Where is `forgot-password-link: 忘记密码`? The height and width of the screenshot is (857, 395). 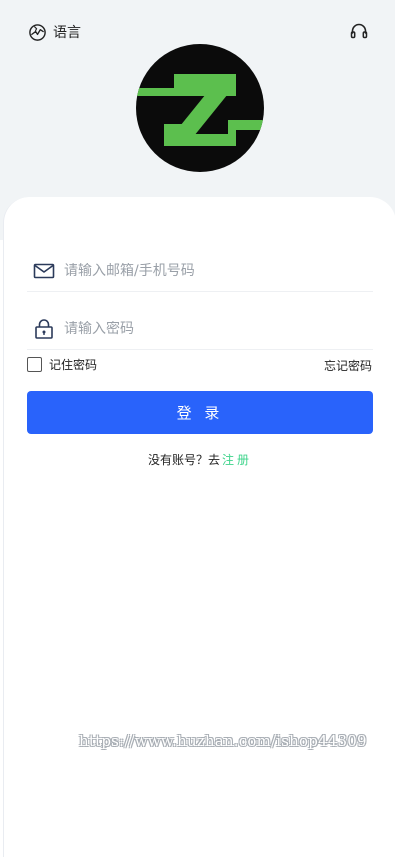
forgot-password-link: 忘记密码 is located at coordinates (348, 365).